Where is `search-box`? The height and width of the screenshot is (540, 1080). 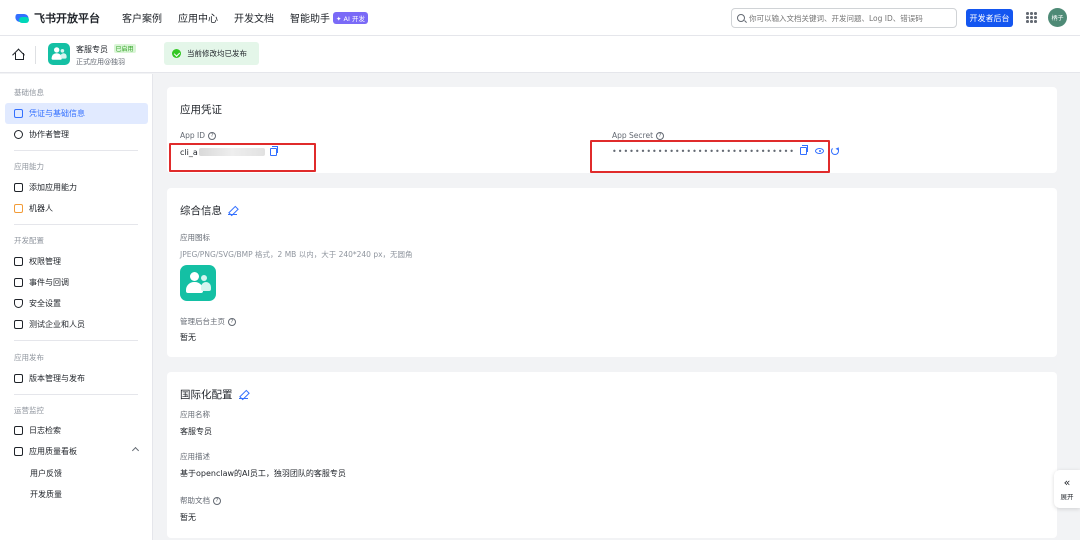
search-box is located at coordinates (844, 18).